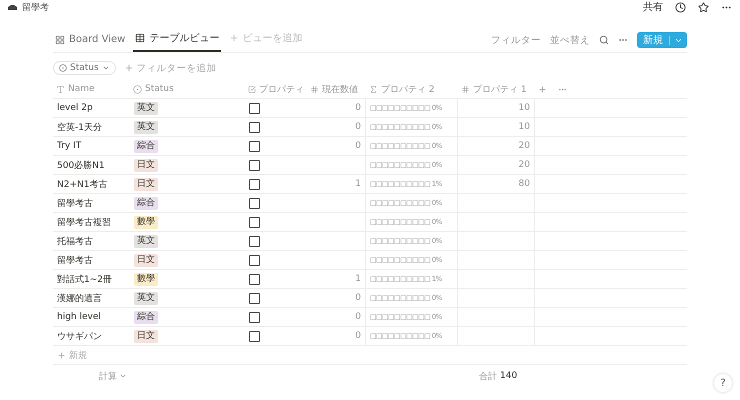 This screenshot has height=400, width=740. Describe the element at coordinates (524, 184) in the screenshot. I see `number-cell: 80` at that location.